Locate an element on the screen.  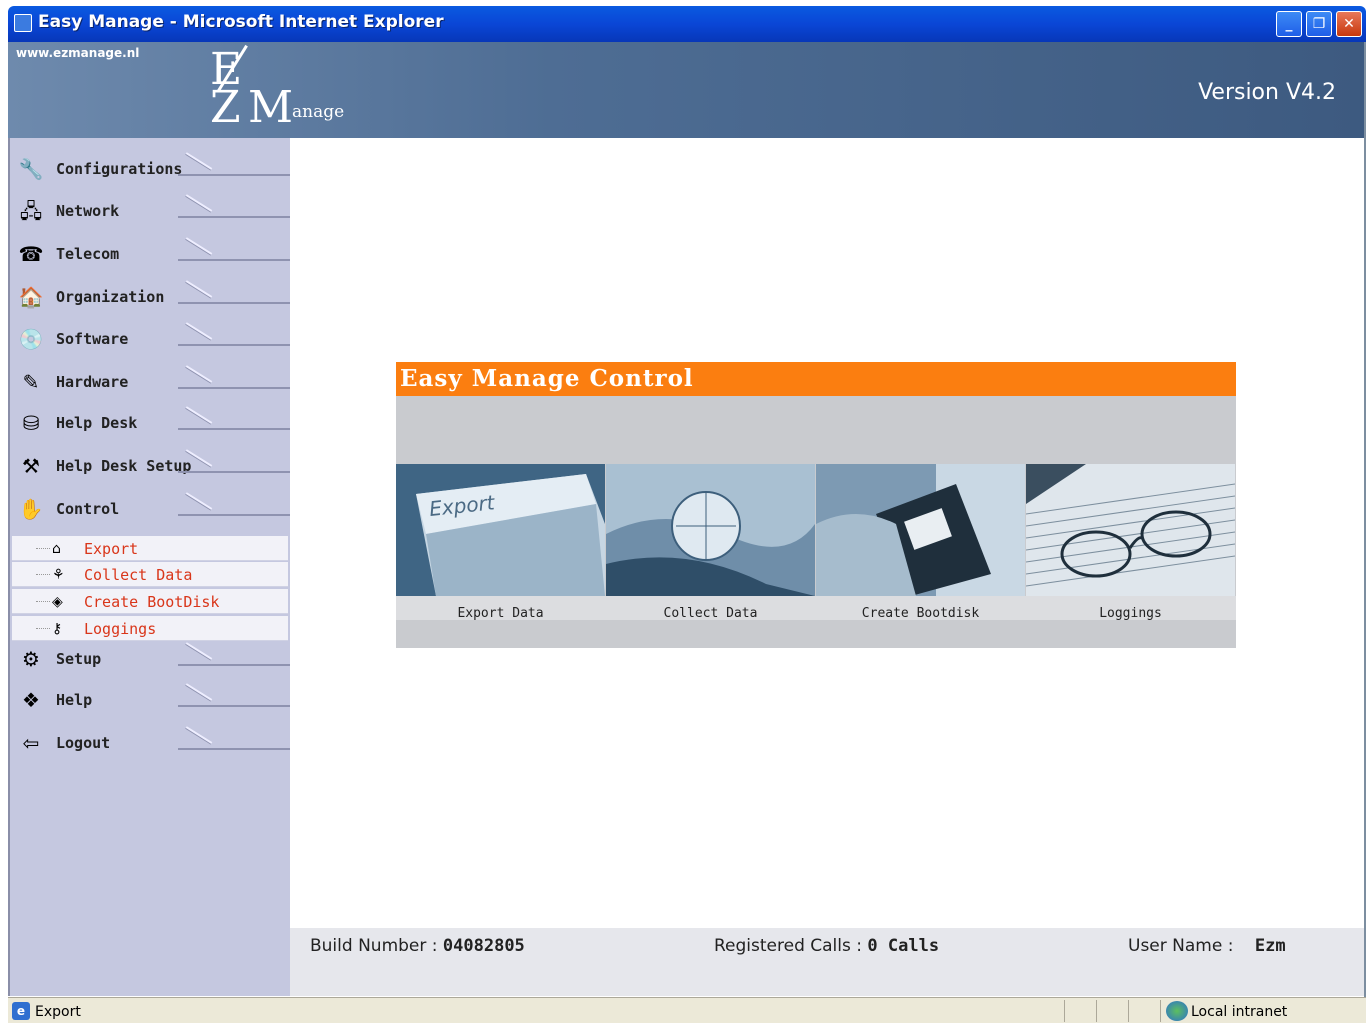
setup-icon: ⚙ is located at coordinates (31, 659).